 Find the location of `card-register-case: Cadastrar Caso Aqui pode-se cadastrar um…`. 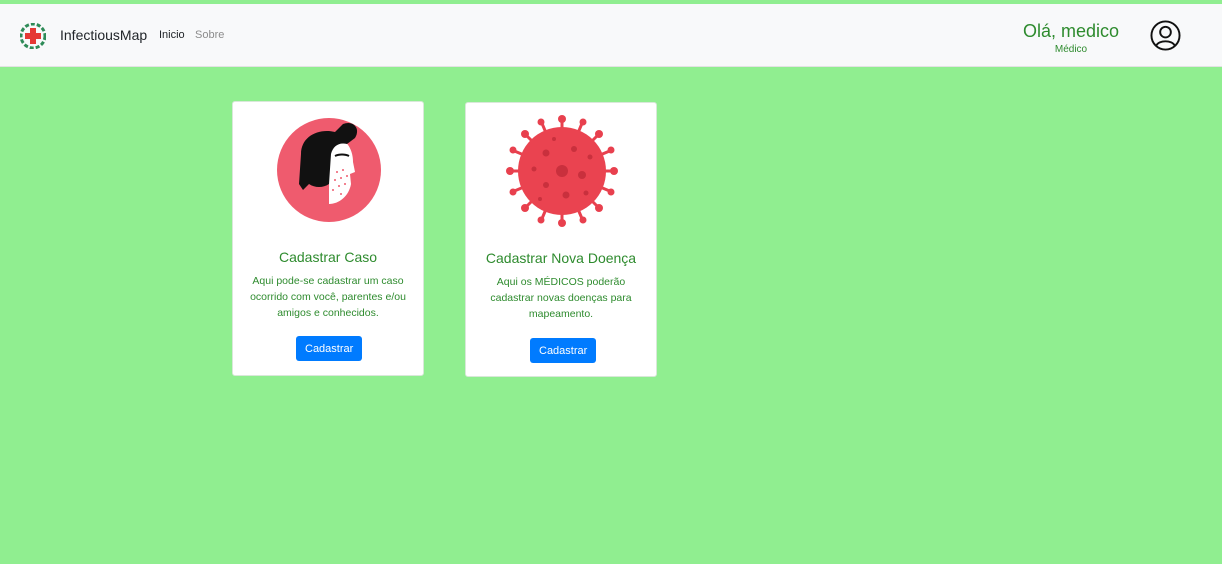

card-register-case: Cadastrar Caso Aqui pode-se cadastrar um… is located at coordinates (328, 238).